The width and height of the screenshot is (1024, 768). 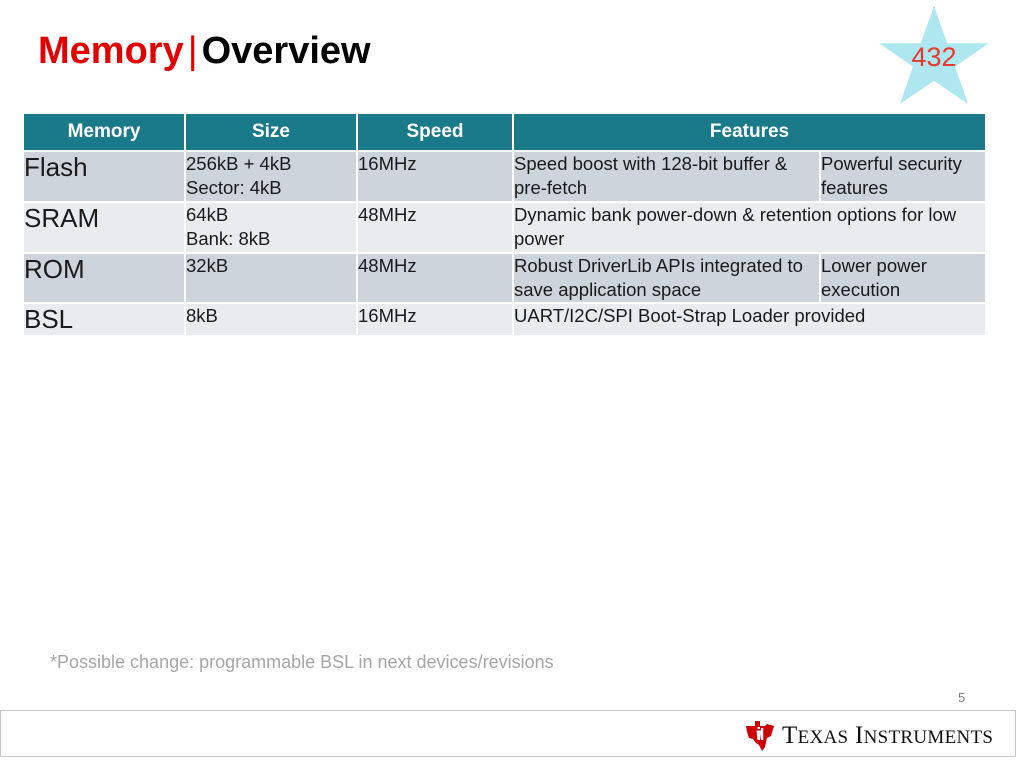 I want to click on cell-memory-name: BSL, so click(x=104, y=320).